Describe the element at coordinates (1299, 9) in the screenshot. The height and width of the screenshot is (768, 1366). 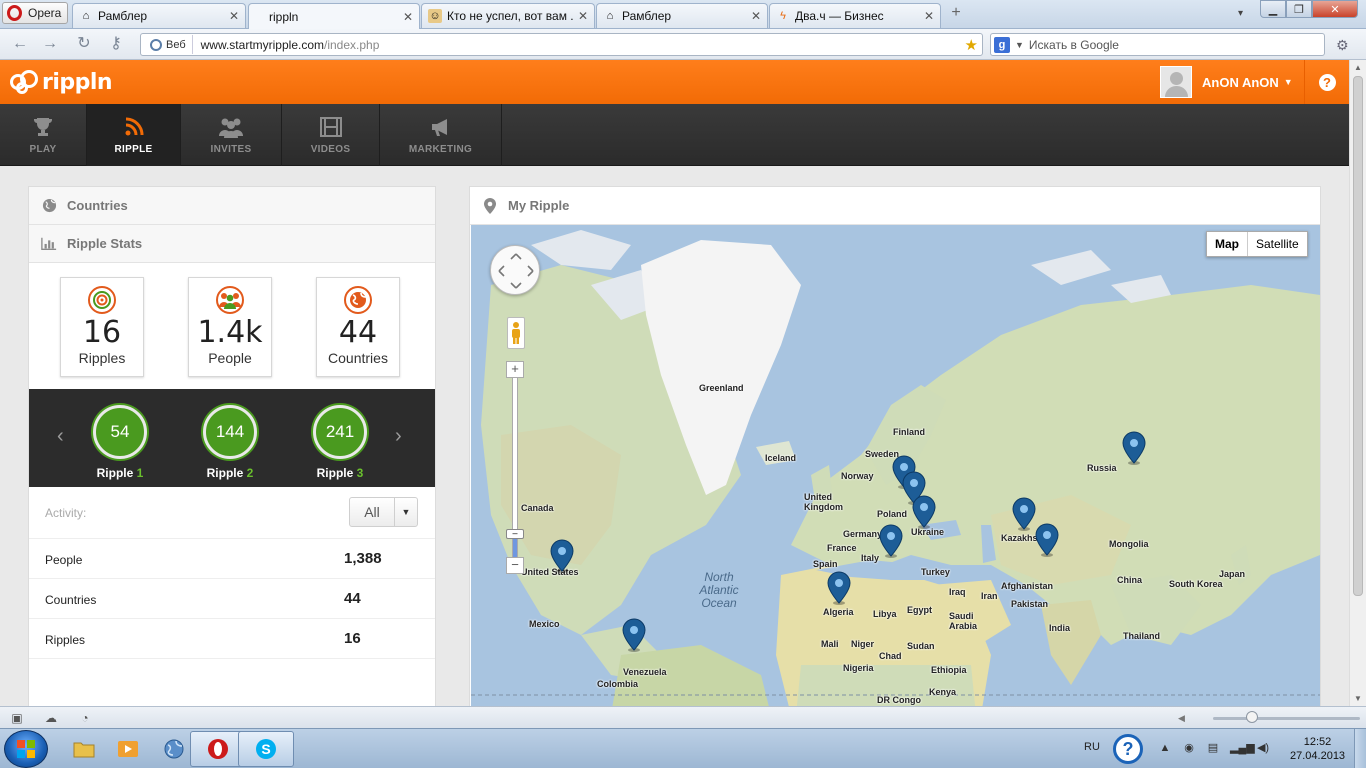
I see `window-restore-button: ❐` at that location.